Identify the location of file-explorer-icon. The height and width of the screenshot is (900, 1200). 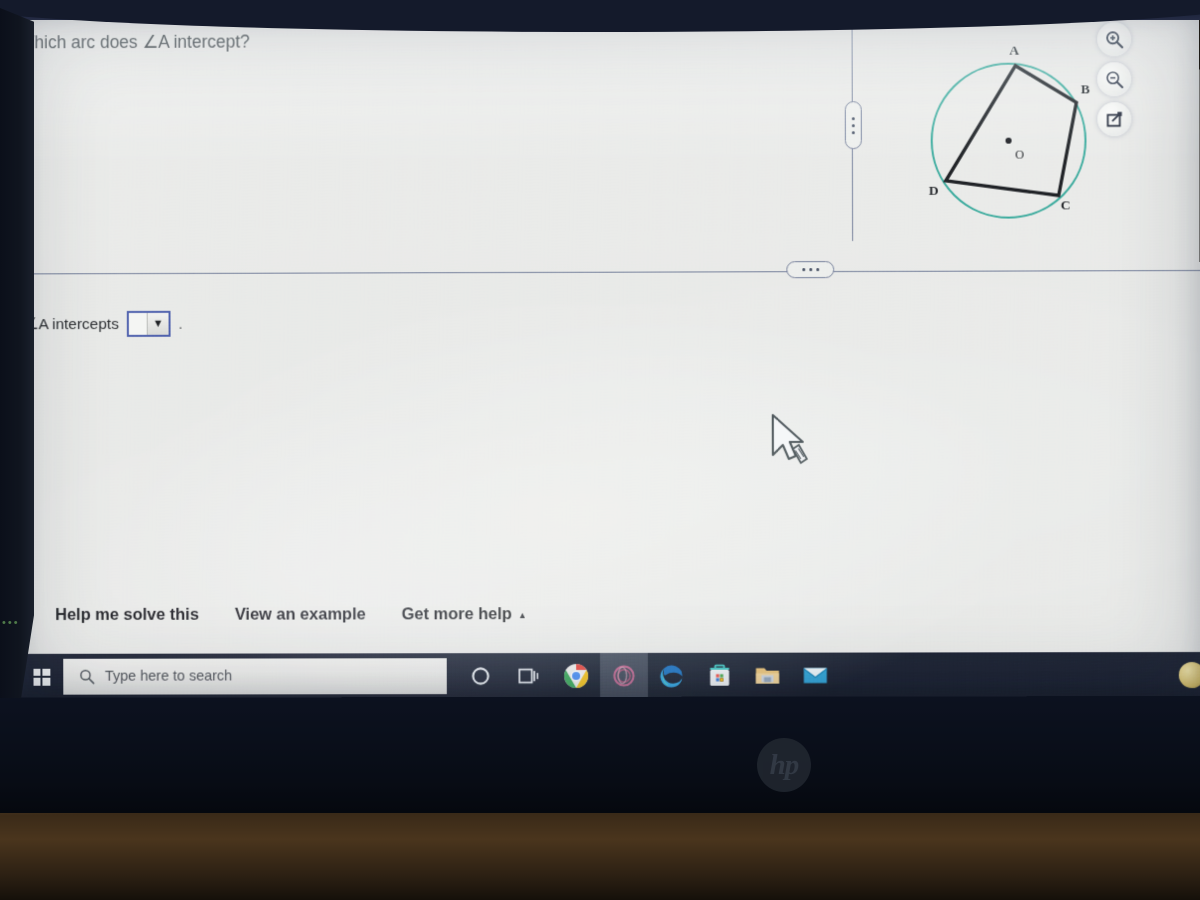
(767, 676).